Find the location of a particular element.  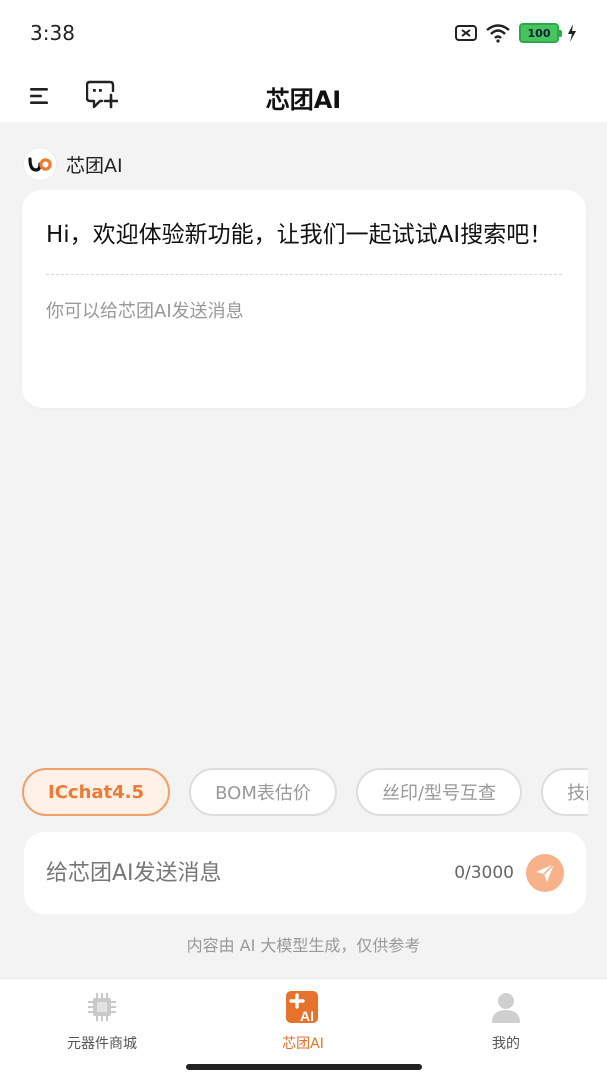

chip-icchat: ICchat4.5 is located at coordinates (96, 792).